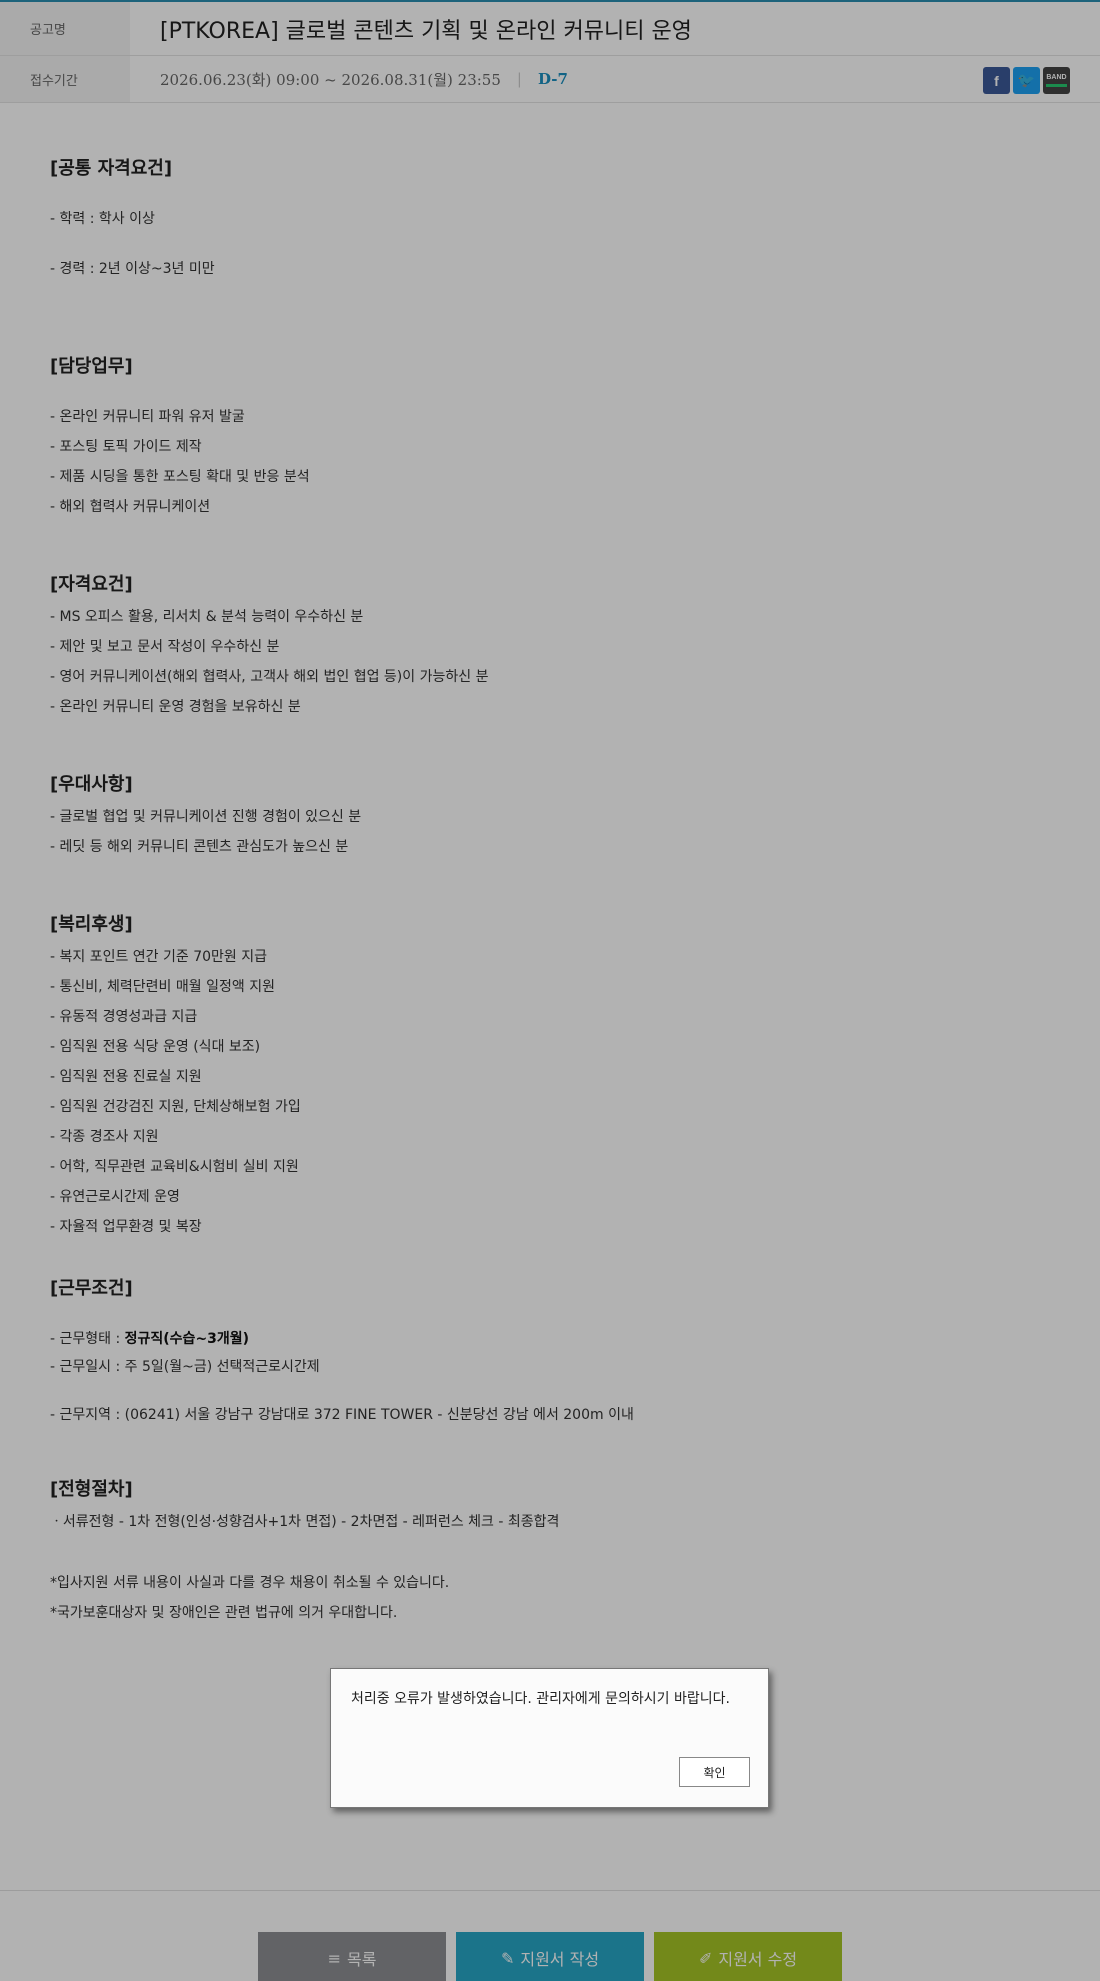 The height and width of the screenshot is (1981, 1100). What do you see at coordinates (714, 1772) in the screenshot?
I see `confirm-button: 확인` at bounding box center [714, 1772].